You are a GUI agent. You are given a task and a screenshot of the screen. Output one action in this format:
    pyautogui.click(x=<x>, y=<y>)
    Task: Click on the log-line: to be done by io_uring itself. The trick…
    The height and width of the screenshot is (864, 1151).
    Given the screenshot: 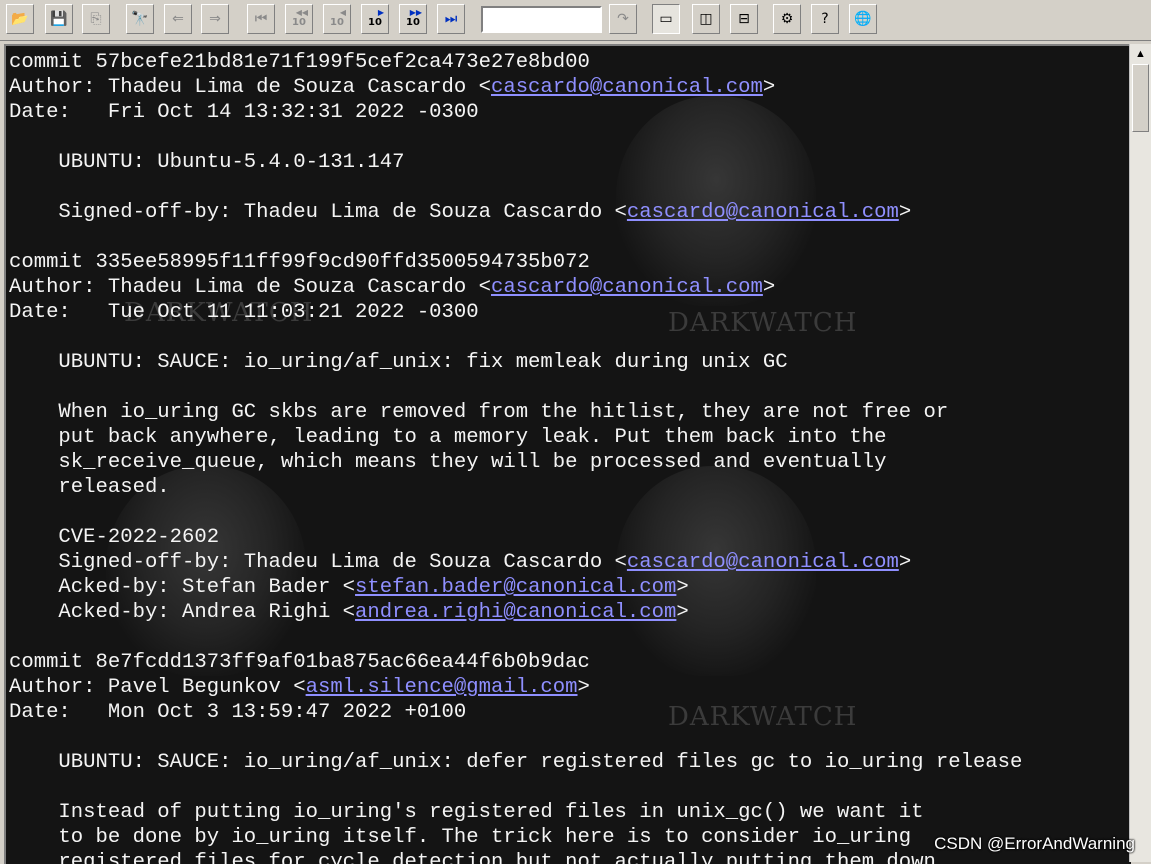 What is the action you would take?
    pyautogui.click(x=515, y=837)
    